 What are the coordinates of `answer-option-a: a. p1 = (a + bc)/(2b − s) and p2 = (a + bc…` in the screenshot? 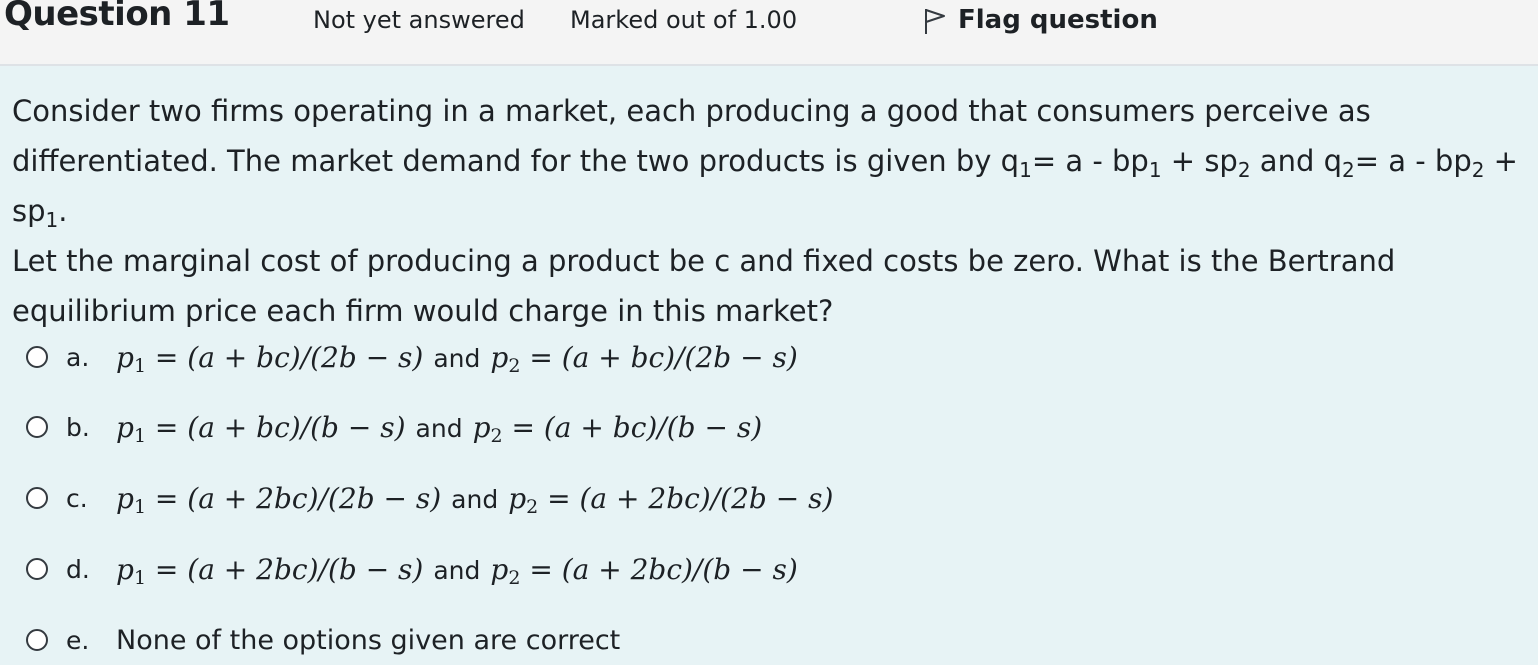 It's located at (412, 357).